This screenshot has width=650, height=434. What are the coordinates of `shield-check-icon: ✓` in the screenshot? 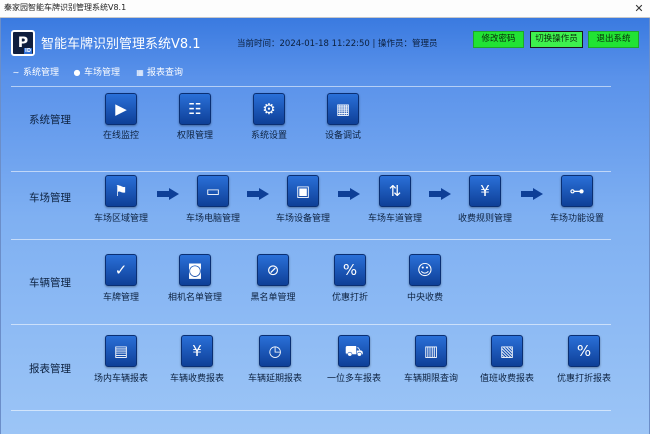 It's located at (121, 270).